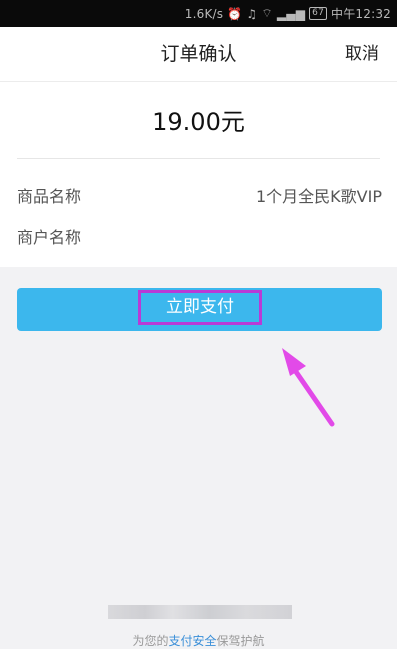 Image resolution: width=397 pixels, height=649 pixels. I want to click on order-amount: 19.00元, so click(198, 122).